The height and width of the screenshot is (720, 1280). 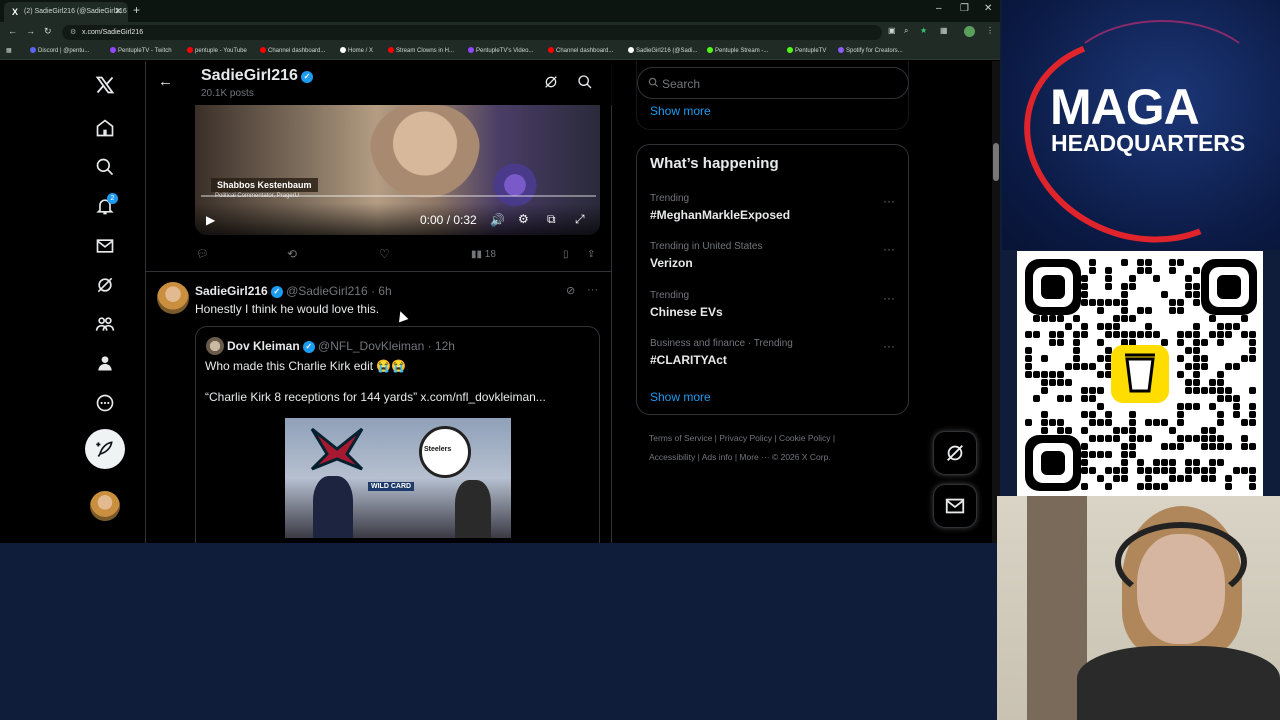 What do you see at coordinates (30, 31) in the screenshot?
I see `forward-icon: →` at bounding box center [30, 31].